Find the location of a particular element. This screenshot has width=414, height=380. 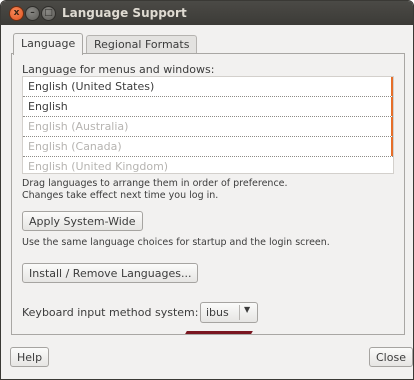

chevron-down-icon: ▼ is located at coordinates (247, 309).